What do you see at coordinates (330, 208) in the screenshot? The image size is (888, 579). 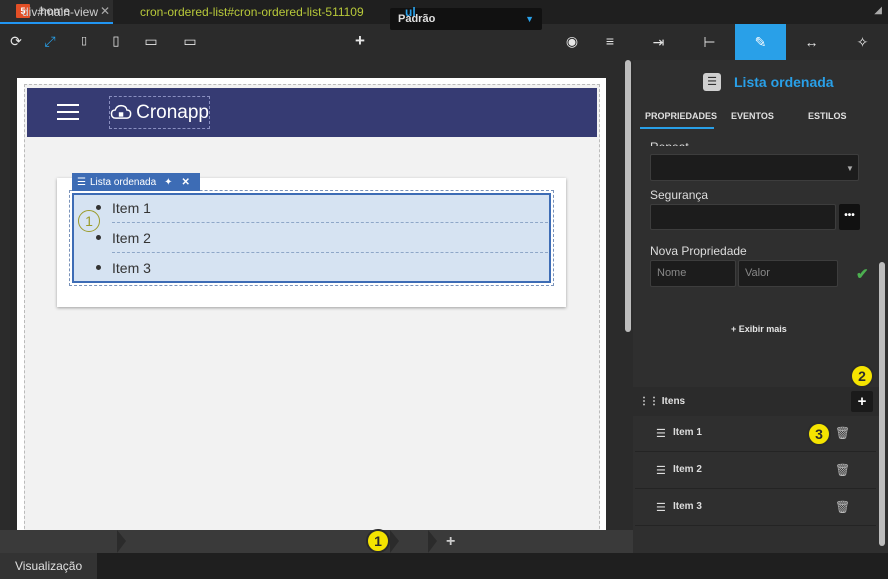 I see `list-item: Item 1` at bounding box center [330, 208].